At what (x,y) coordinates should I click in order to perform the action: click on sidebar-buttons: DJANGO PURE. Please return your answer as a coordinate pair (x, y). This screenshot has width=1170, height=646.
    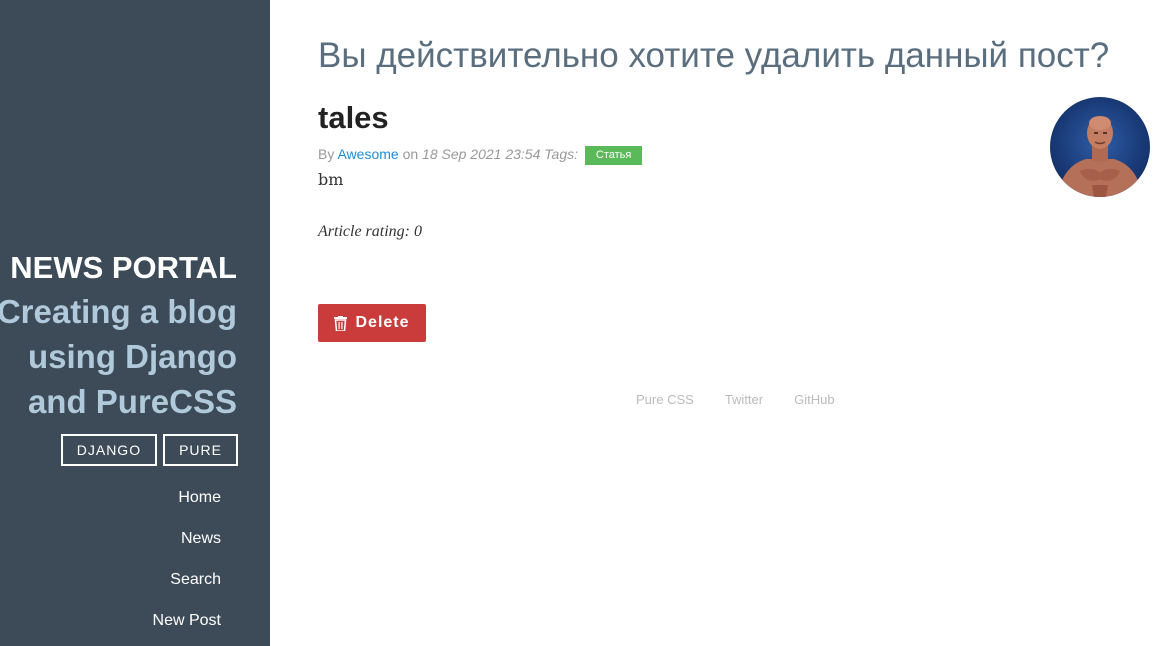
    Looking at the image, I should click on (149, 450).